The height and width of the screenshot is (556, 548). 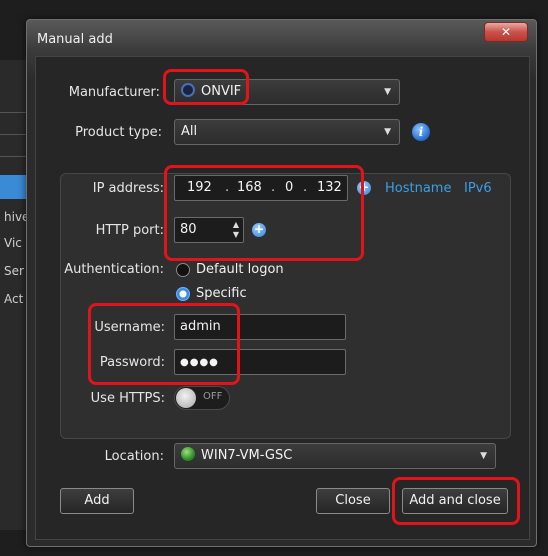 I want to click on product-type-dropdown: All ▼, so click(x=287, y=132).